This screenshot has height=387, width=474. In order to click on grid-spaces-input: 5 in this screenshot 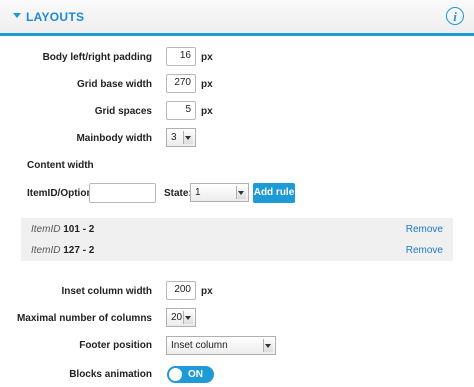, I will do `click(181, 110)`.